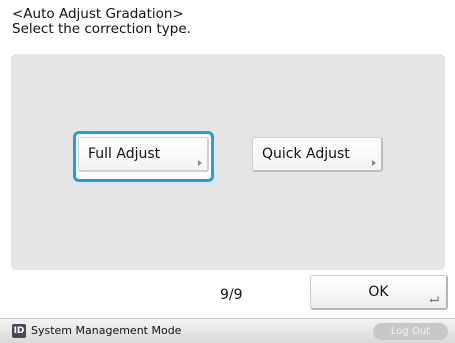 Image resolution: width=455 pixels, height=343 pixels. Describe the element at coordinates (227, 330) in the screenshot. I see `status-bar: ID System Management Mode Log Out` at that location.